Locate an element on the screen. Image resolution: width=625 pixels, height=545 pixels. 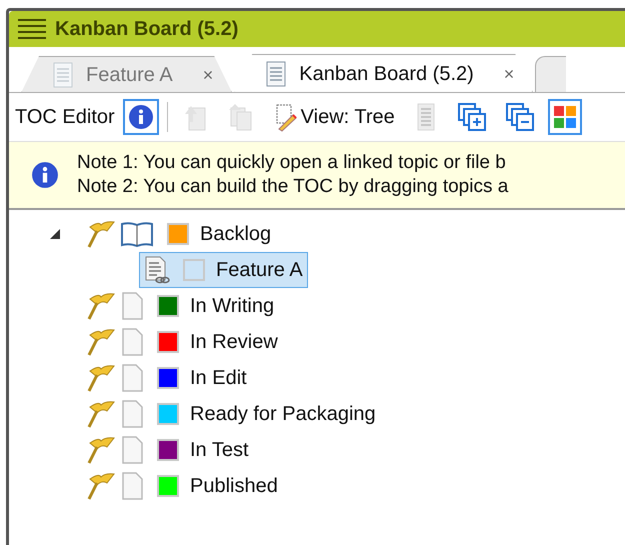
color-grid-icon is located at coordinates (564, 117).